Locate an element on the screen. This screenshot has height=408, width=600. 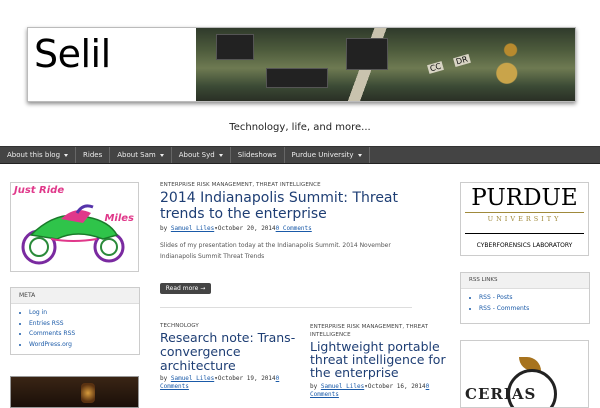
cerias-wordmark: CERIAS is located at coordinates (501, 394).